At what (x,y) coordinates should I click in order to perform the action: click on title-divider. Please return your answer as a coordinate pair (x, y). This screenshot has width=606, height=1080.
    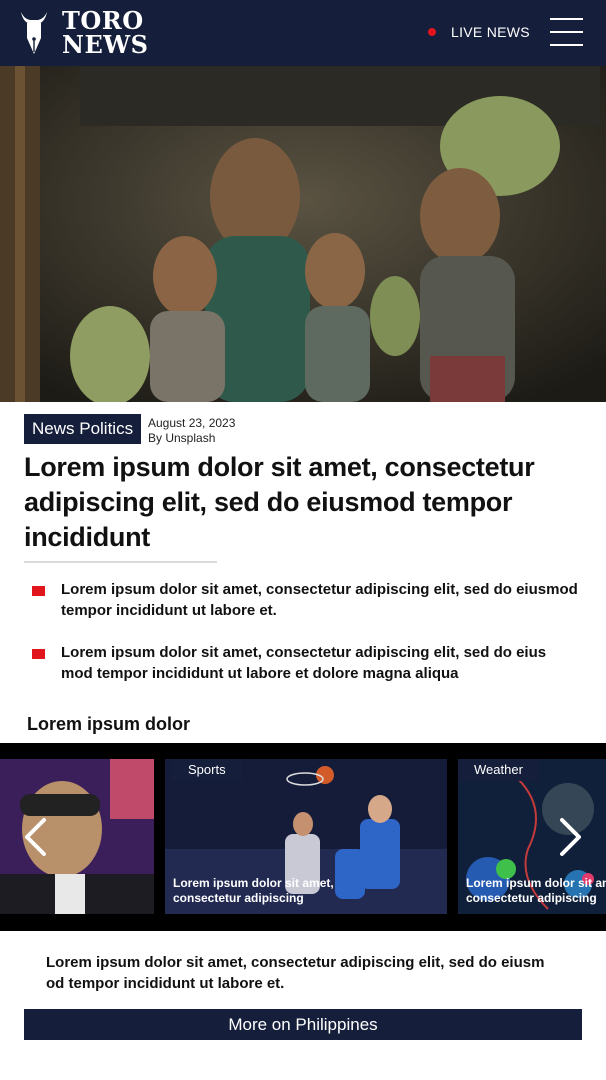
    Looking at the image, I should click on (120, 562).